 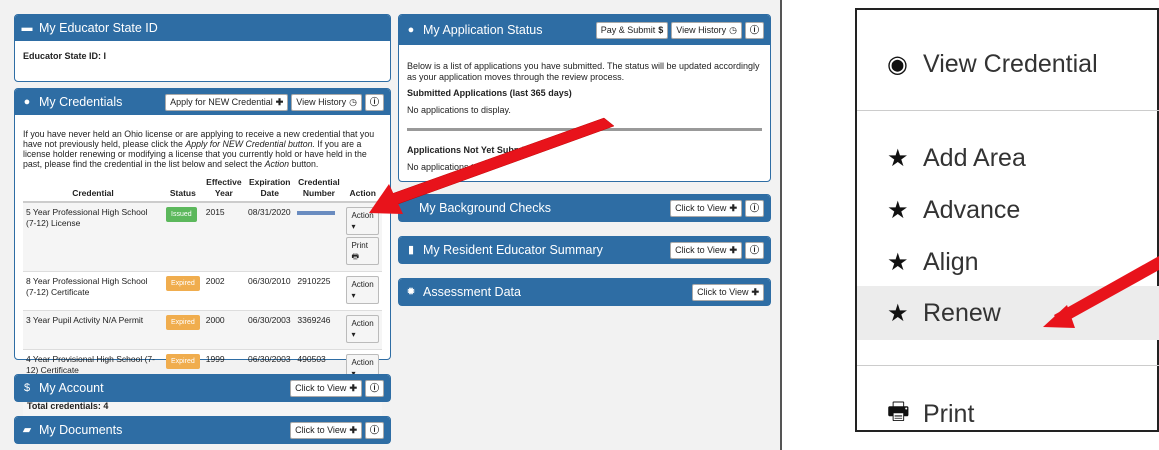 I want to click on panel-title: My Credentials, so click(x=81, y=102).